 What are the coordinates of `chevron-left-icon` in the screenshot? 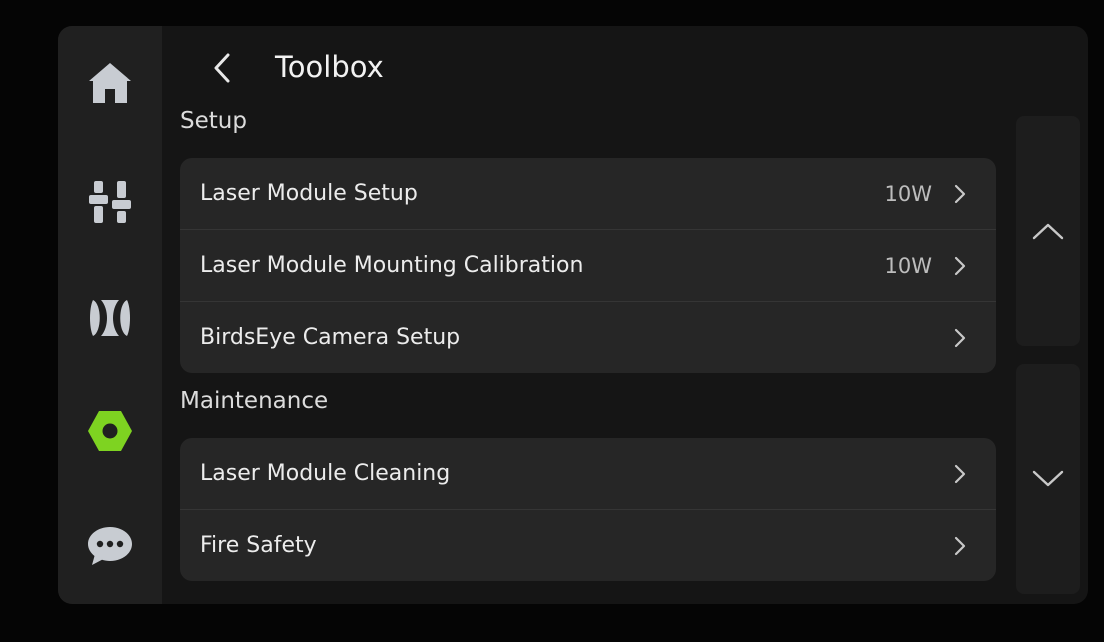 It's located at (222, 68).